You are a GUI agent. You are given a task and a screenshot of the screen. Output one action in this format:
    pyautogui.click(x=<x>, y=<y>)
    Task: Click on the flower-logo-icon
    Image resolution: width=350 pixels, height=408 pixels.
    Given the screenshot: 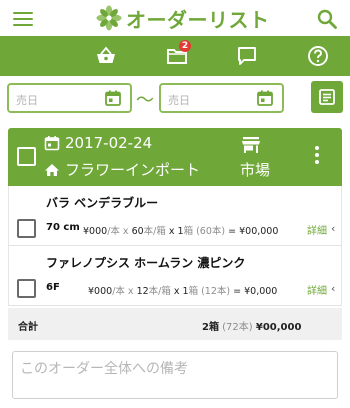 What is the action you would take?
    pyautogui.click(x=109, y=18)
    